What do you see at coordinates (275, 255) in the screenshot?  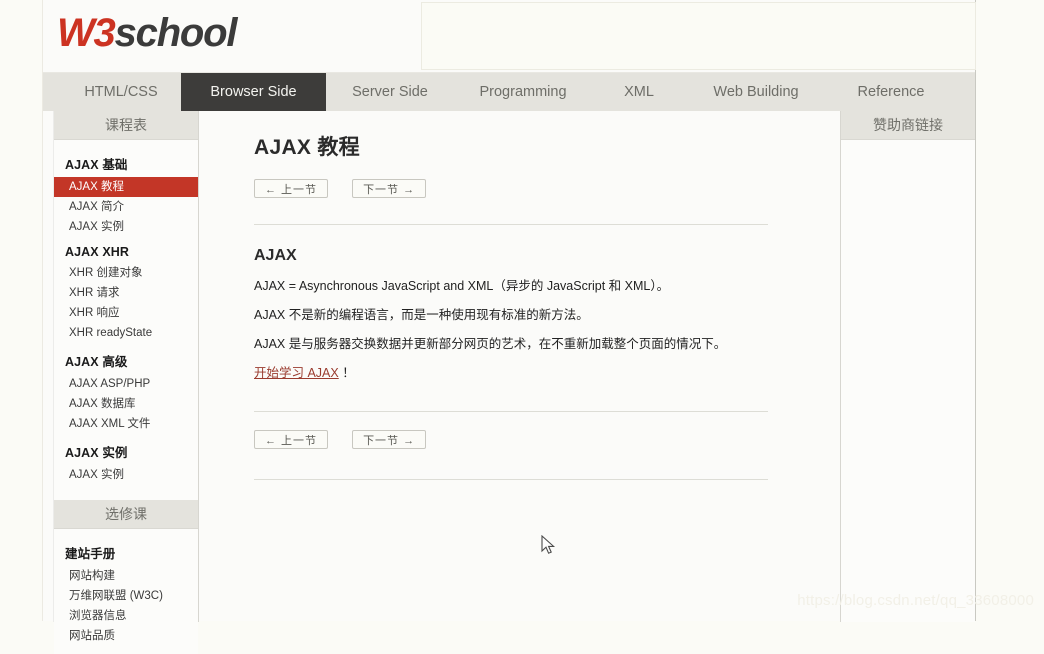 I see `section-heading: AJAX` at bounding box center [275, 255].